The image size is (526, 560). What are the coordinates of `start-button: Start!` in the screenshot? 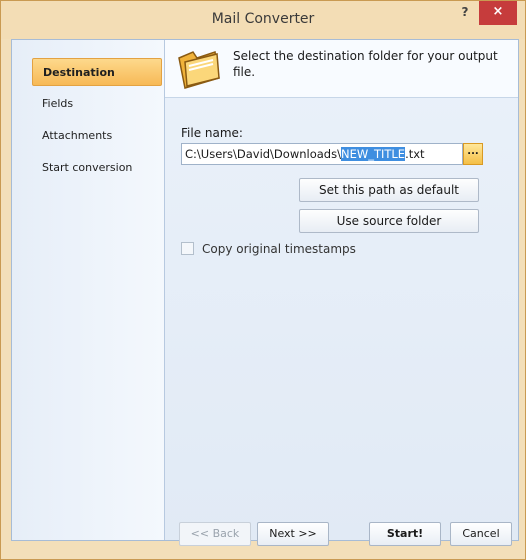 It's located at (405, 534).